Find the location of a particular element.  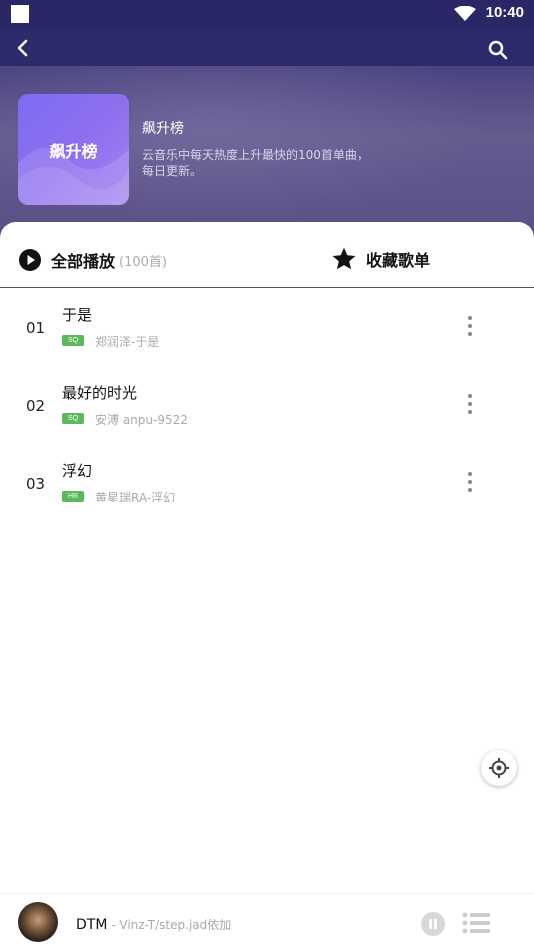

cover-text: 飙升榜 is located at coordinates (73, 151).